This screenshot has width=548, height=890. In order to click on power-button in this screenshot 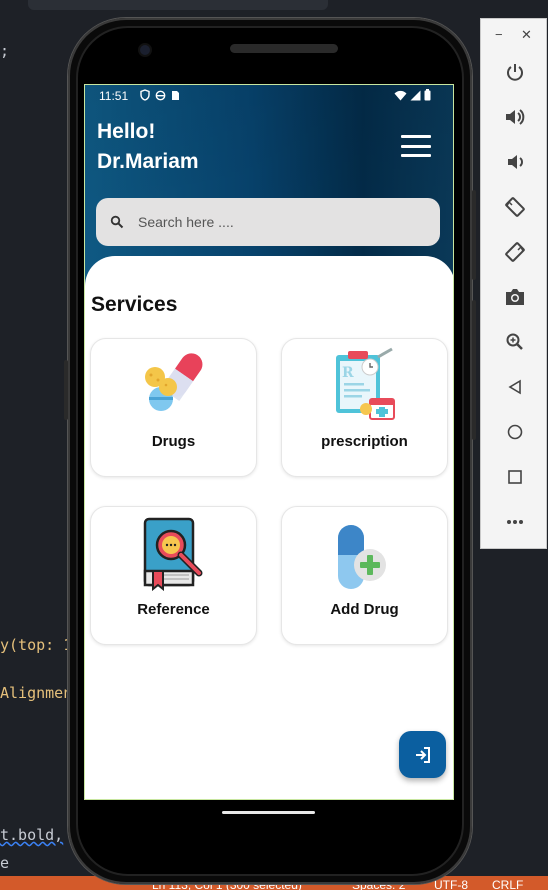, I will do `click(514, 72)`.